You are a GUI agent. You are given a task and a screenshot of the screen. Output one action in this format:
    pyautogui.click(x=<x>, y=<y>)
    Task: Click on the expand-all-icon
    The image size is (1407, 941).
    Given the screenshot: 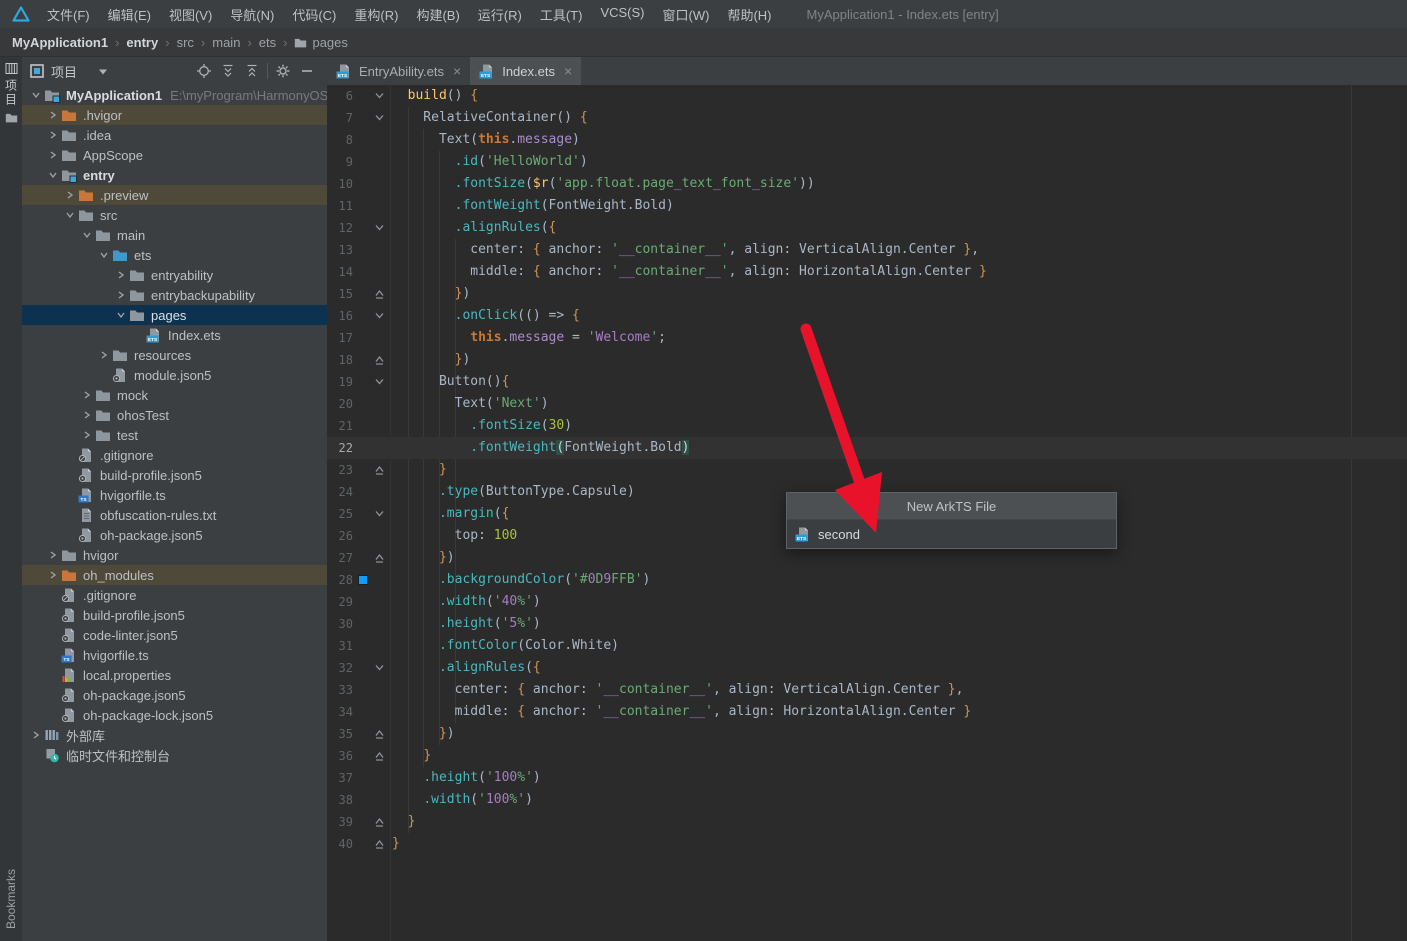 What is the action you would take?
    pyautogui.click(x=228, y=71)
    